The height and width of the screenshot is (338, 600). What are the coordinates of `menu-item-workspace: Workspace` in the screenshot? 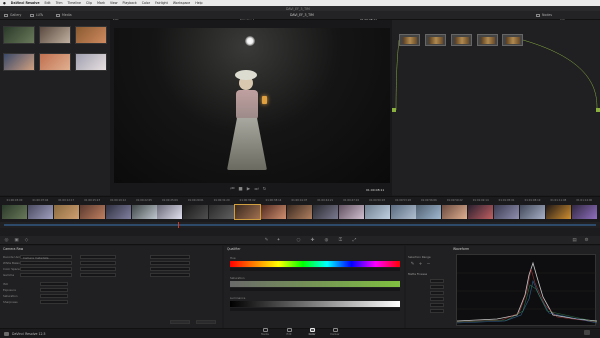 It's located at (181, 3).